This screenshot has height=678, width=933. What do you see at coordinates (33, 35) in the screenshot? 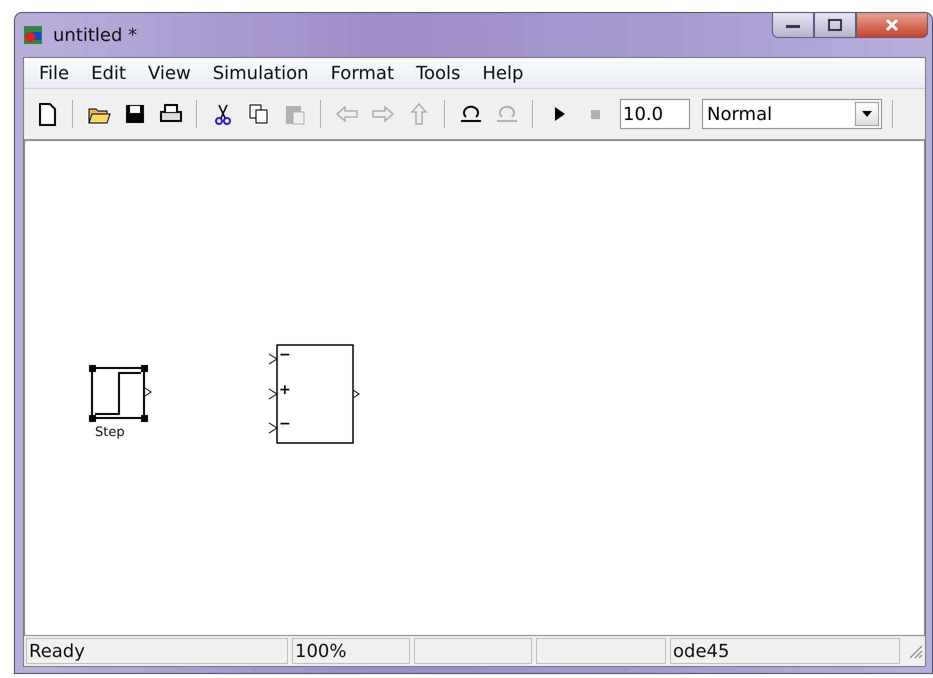
I see `app-icon` at bounding box center [33, 35].